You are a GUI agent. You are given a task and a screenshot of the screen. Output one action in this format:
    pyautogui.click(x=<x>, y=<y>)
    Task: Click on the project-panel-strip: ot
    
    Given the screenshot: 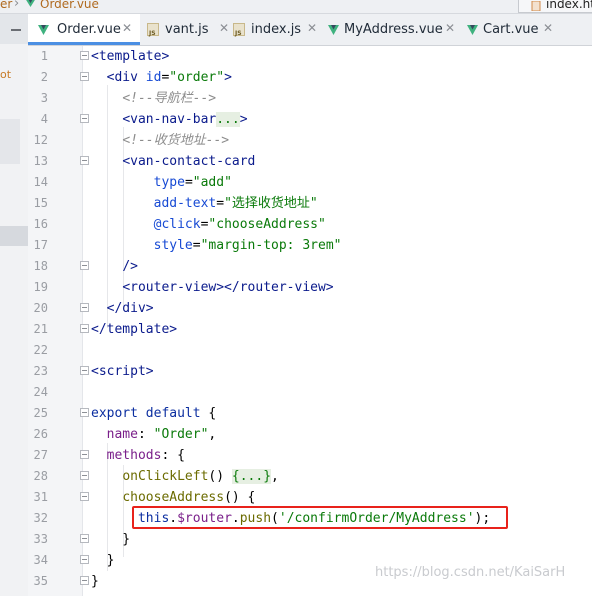 What is the action you would take?
    pyautogui.click(x=14, y=305)
    